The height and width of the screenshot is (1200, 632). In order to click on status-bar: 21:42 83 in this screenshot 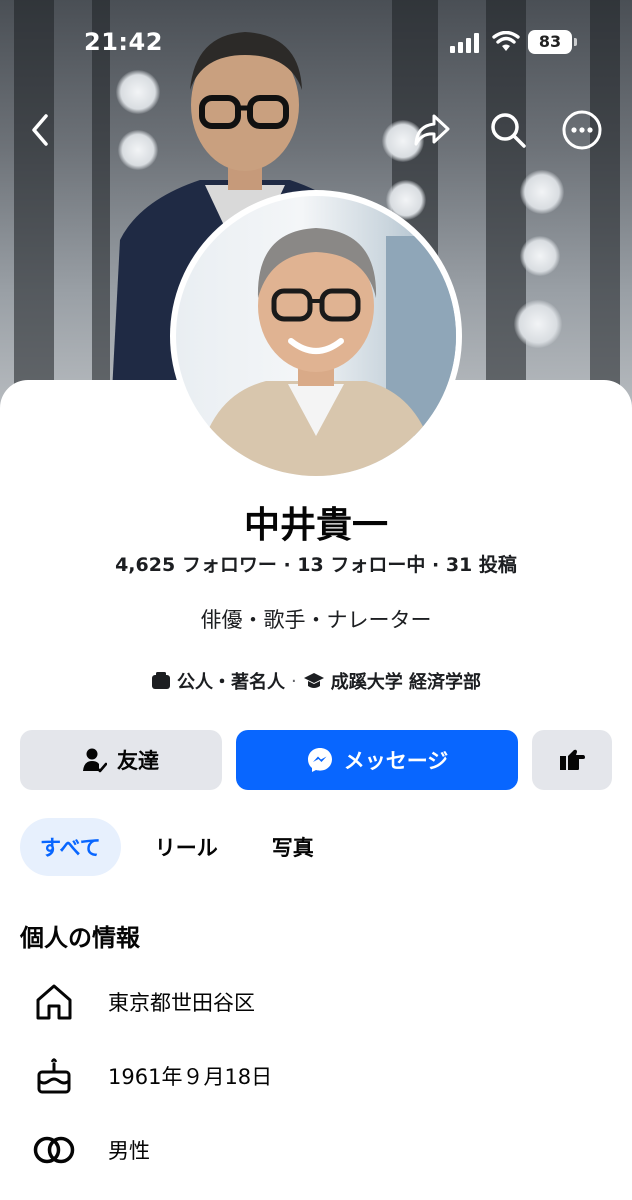, I will do `click(316, 44)`.